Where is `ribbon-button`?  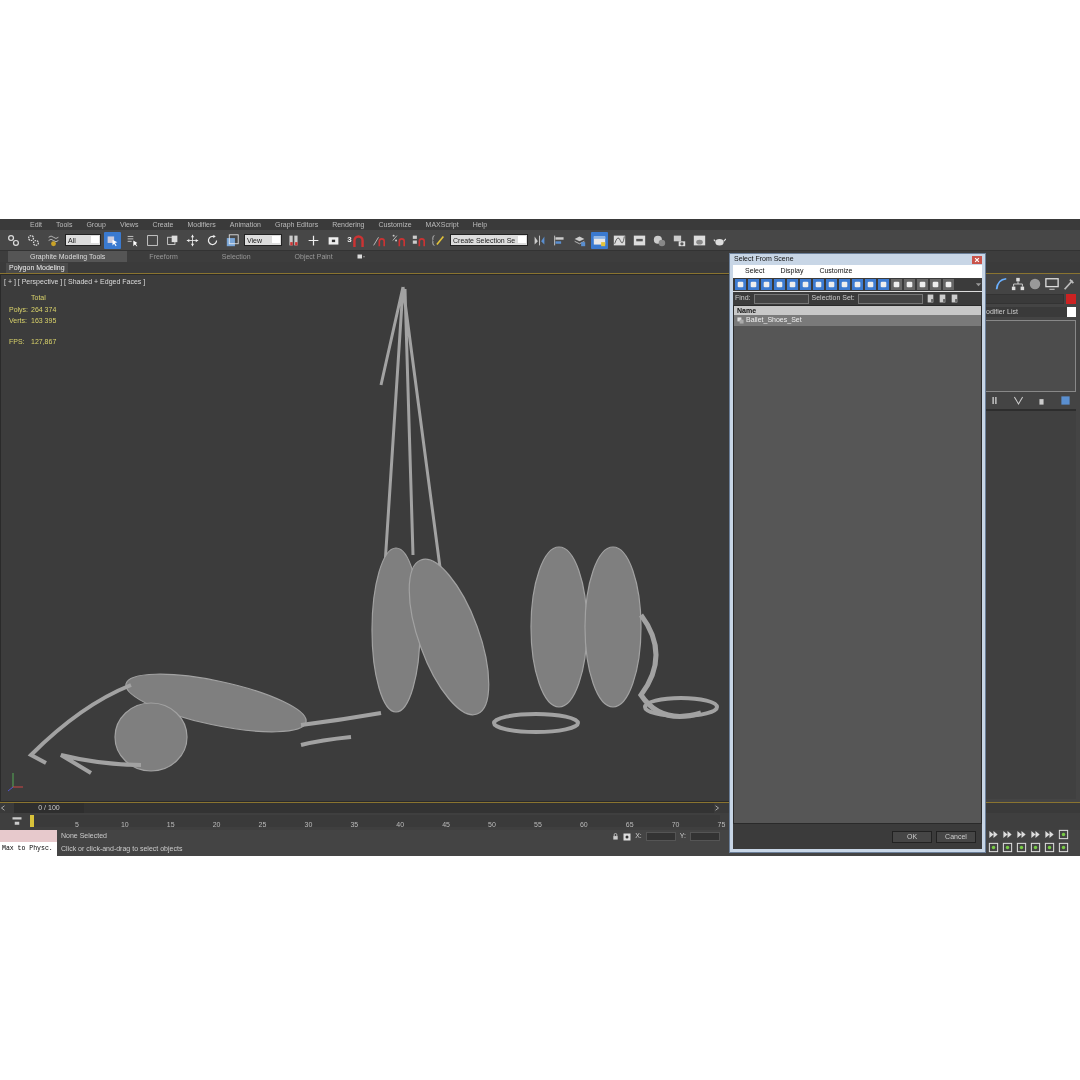 ribbon-button is located at coordinates (600, 240).